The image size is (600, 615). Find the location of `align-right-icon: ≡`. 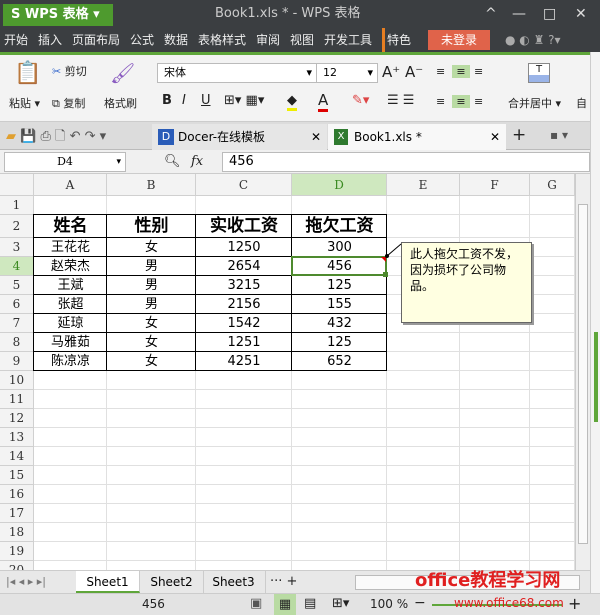

align-right-icon: ≡ is located at coordinates (478, 101).